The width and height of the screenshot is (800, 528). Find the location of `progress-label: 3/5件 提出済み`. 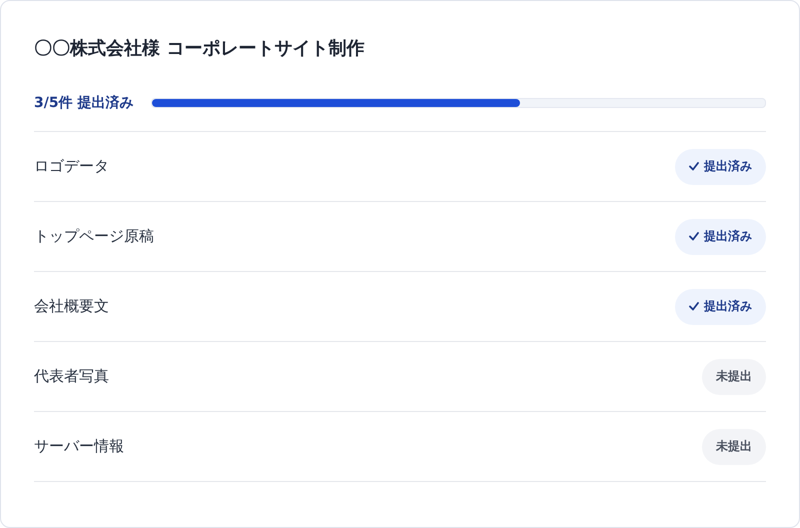

progress-label: 3/5件 提出済み is located at coordinates (84, 103).